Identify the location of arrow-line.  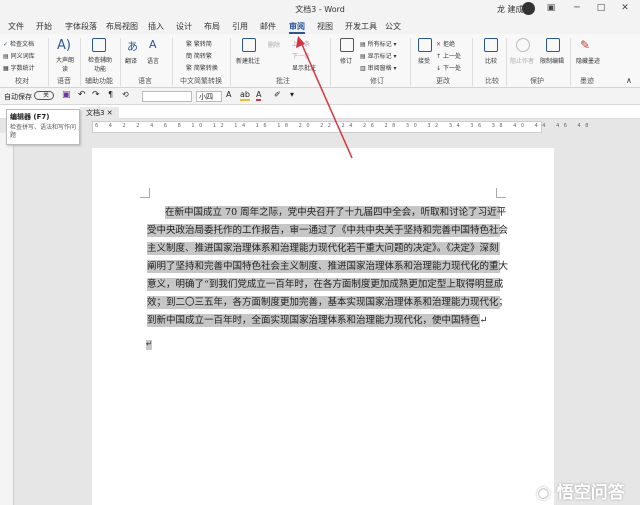
(326, 99).